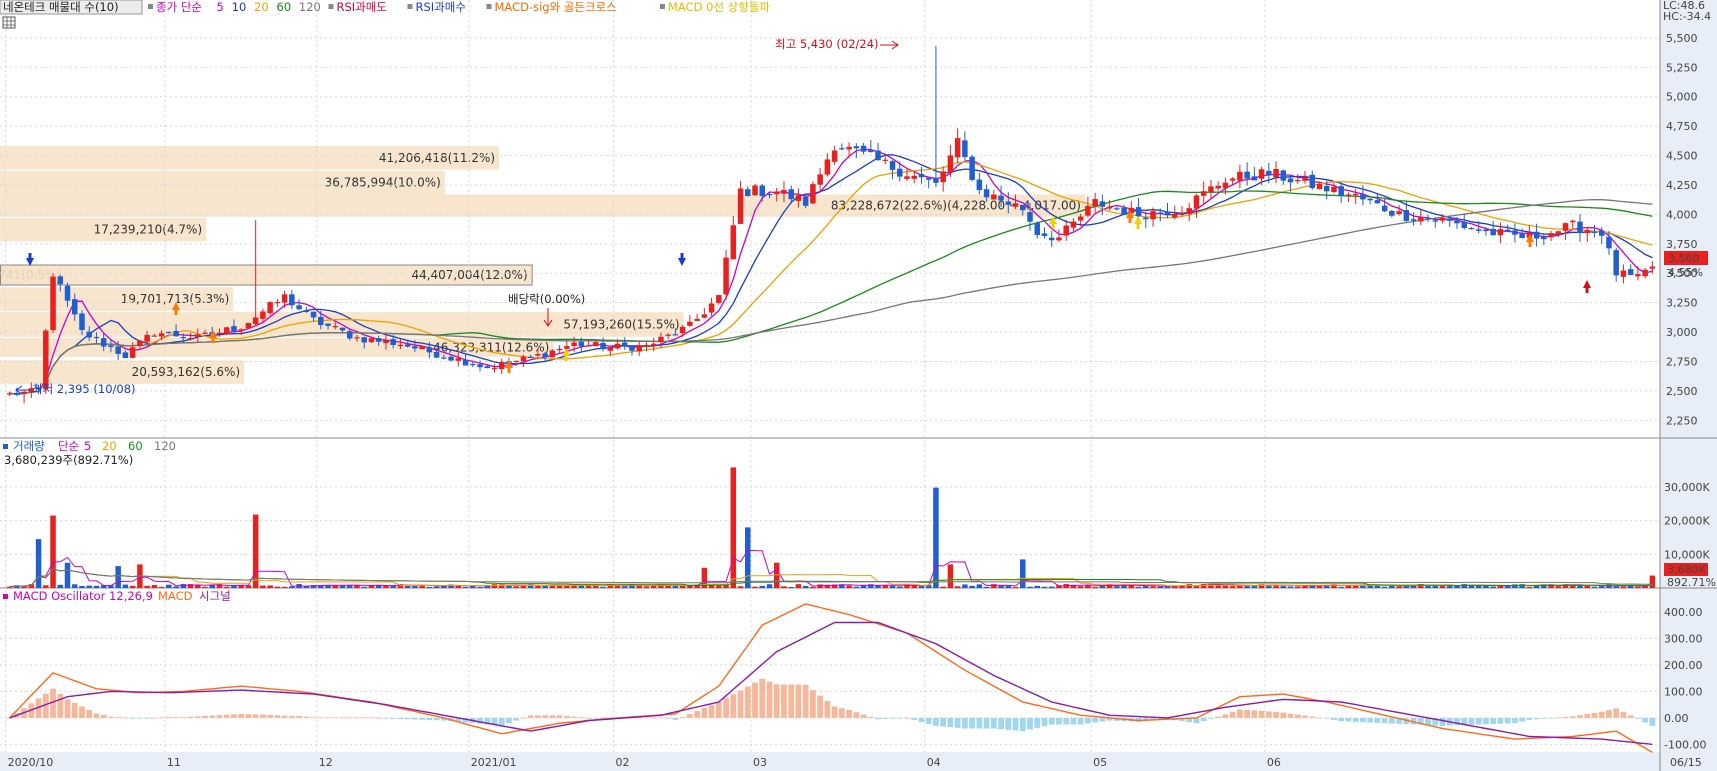 The width and height of the screenshot is (1717, 771). Describe the element at coordinates (1683, 665) in the screenshot. I see `macd-tick-label: 200.00` at that location.